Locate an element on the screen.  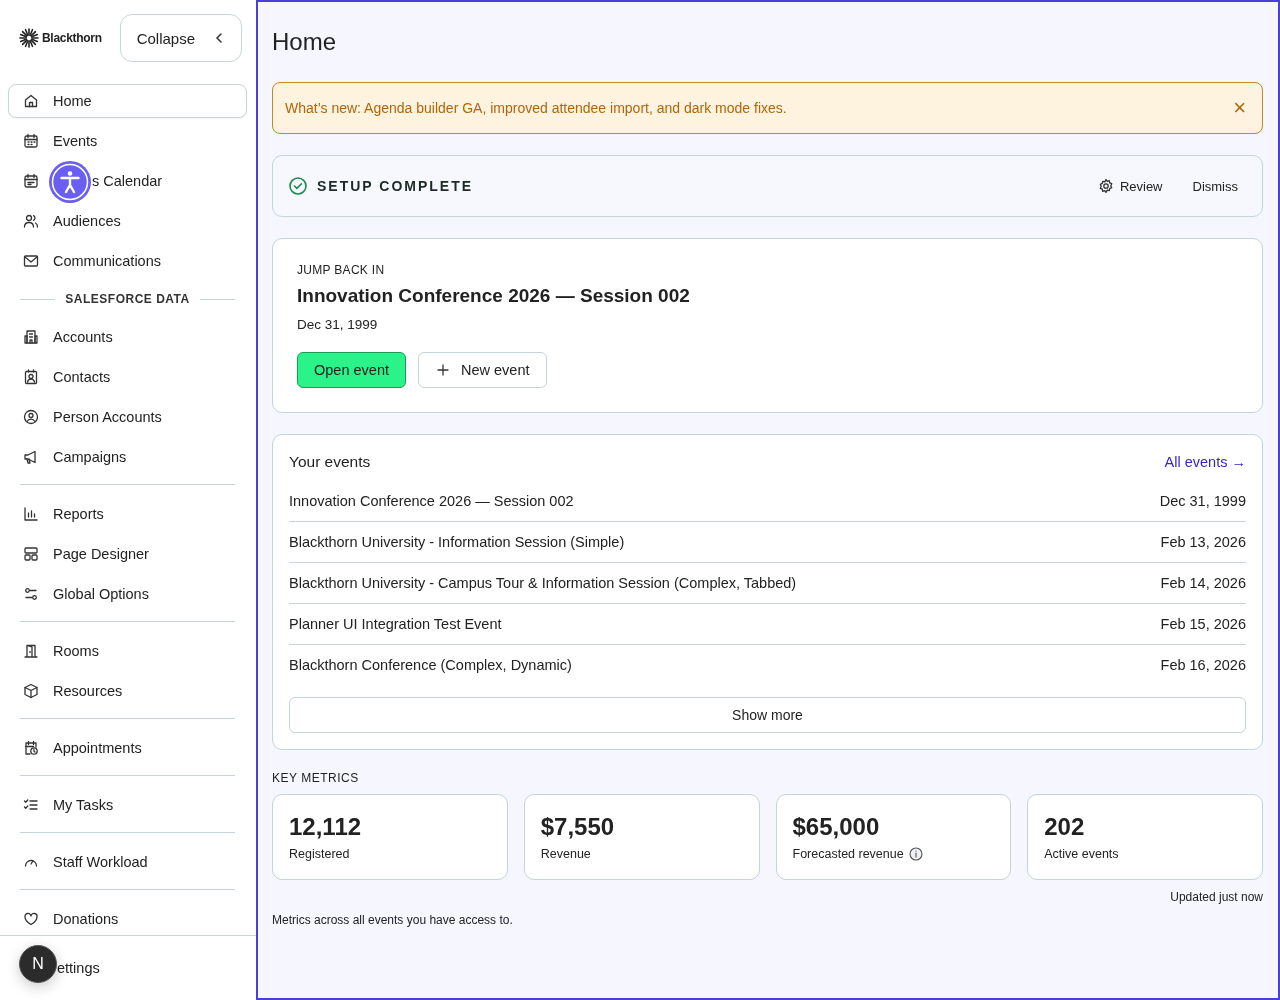
bar-chart-icon is located at coordinates (31, 514).